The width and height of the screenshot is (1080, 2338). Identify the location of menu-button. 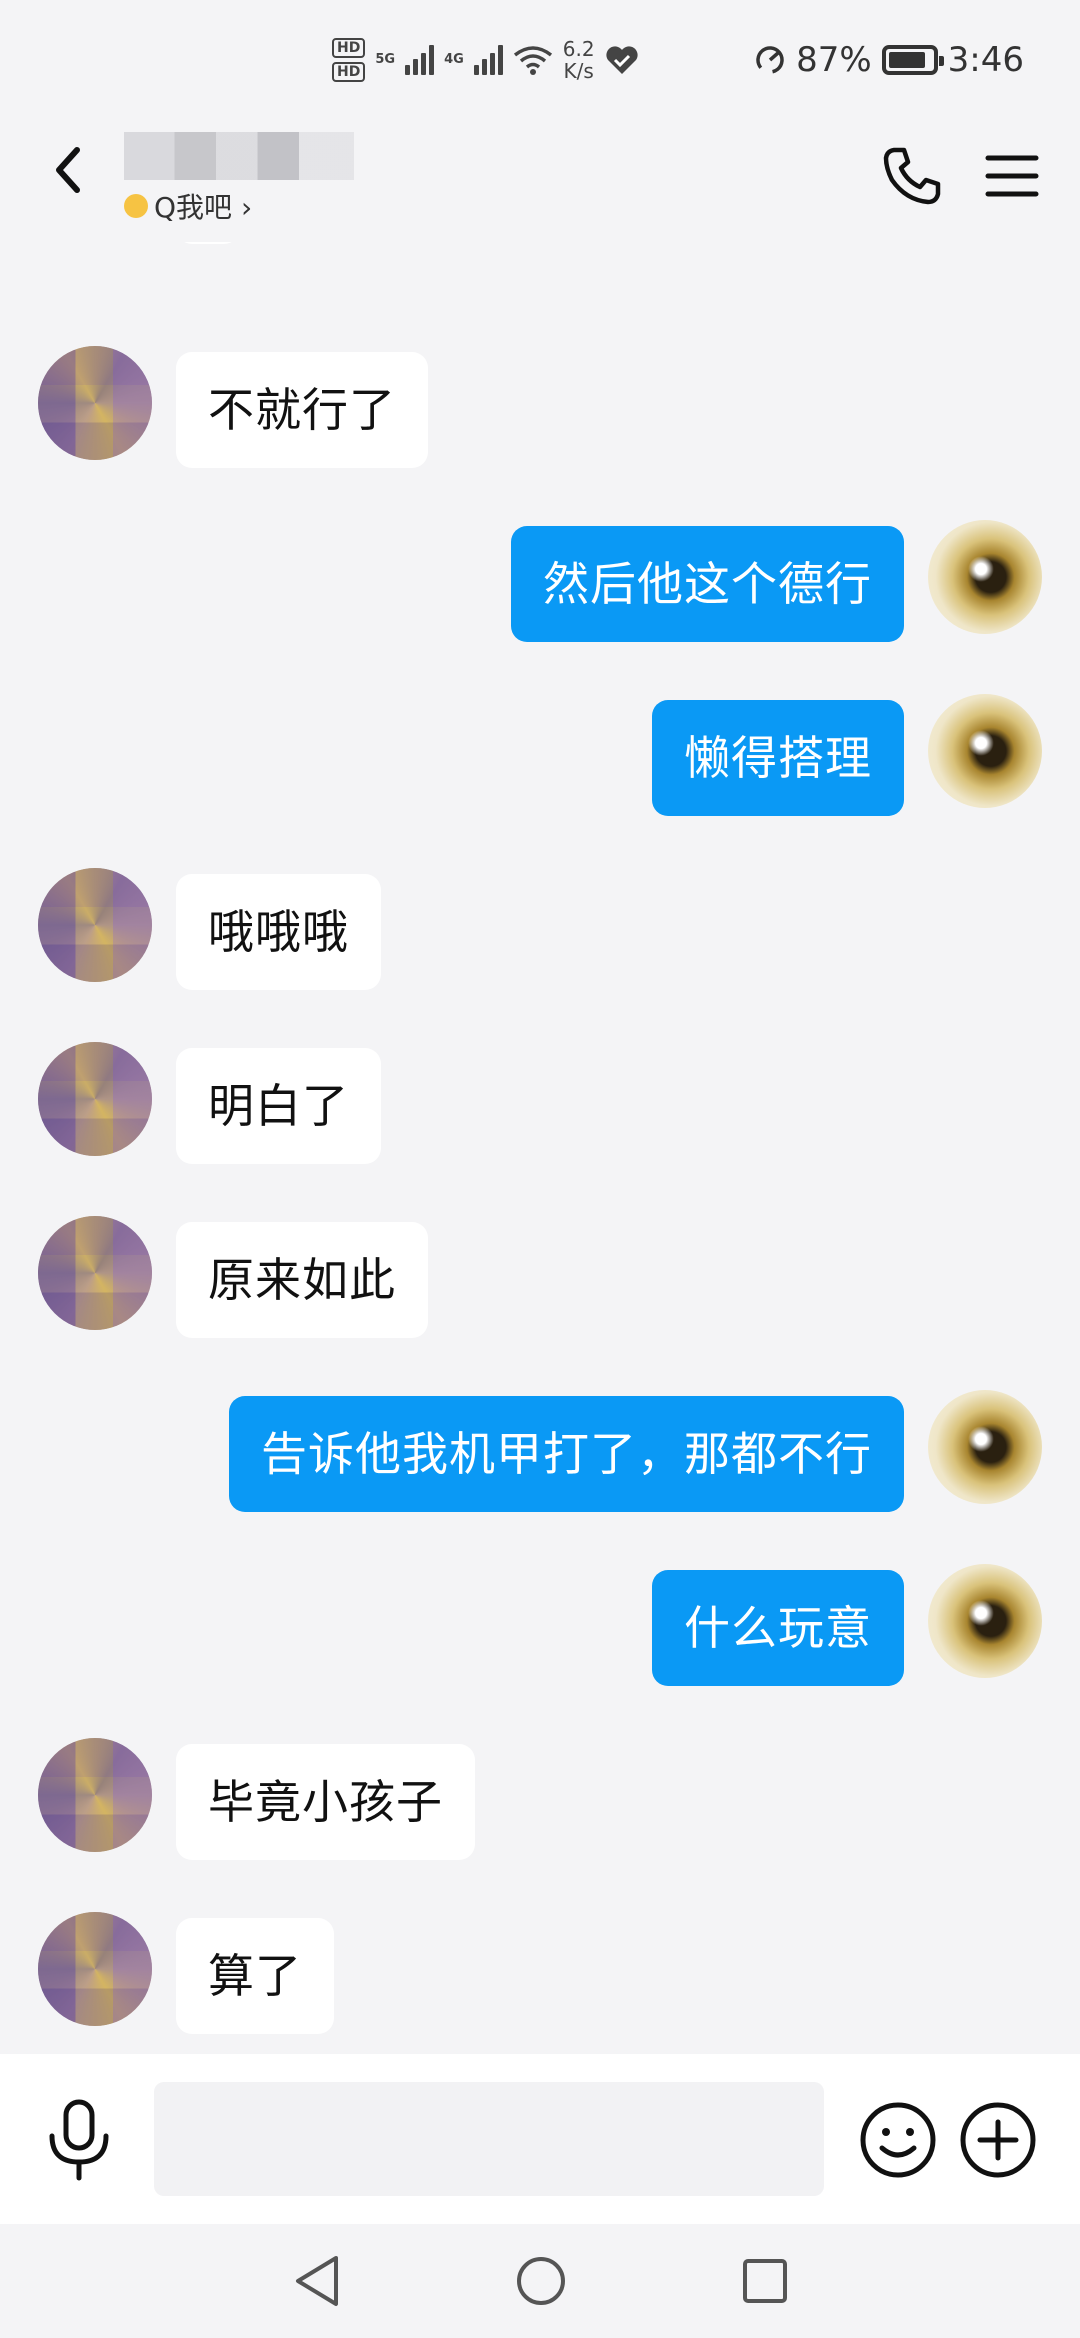
(1012, 176).